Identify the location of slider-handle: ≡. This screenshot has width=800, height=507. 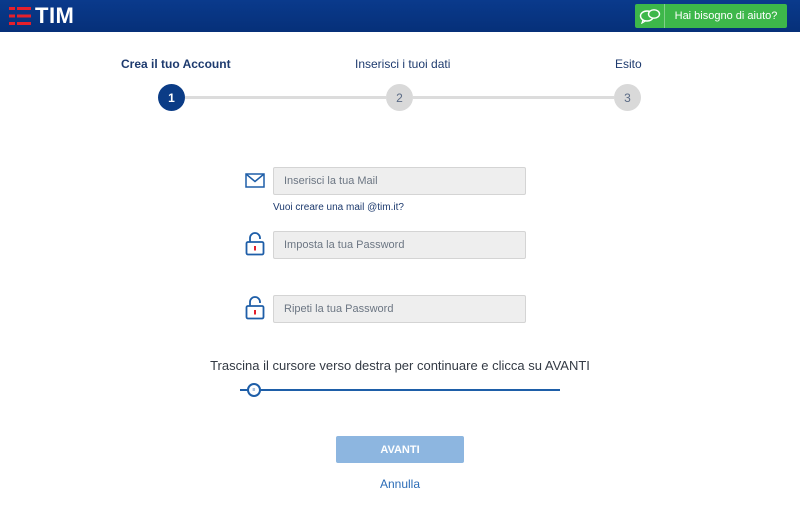
(254, 390).